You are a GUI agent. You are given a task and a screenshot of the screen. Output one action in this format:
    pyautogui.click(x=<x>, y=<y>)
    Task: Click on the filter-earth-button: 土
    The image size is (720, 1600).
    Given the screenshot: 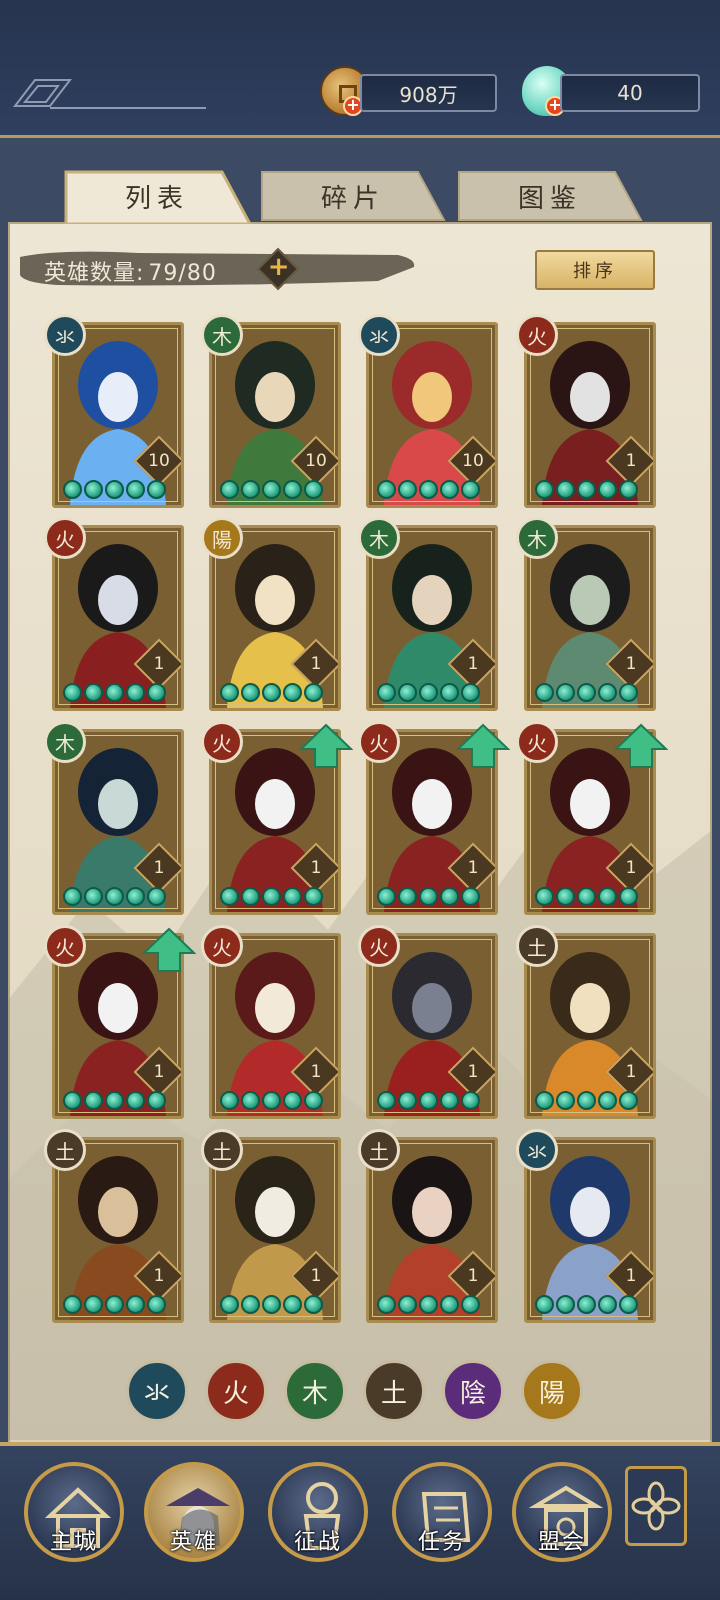 What is the action you would take?
    pyautogui.click(x=394, y=1391)
    